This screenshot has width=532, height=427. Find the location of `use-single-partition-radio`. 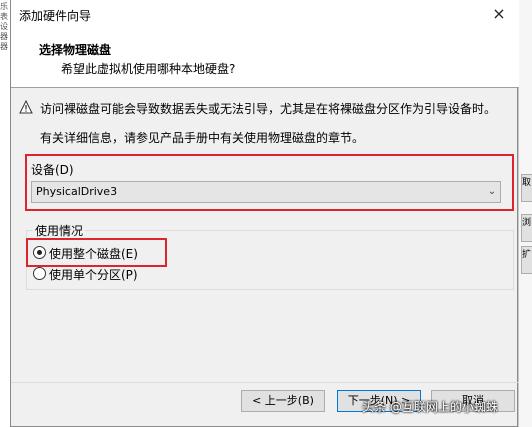

use-single-partition-radio is located at coordinates (39, 273).